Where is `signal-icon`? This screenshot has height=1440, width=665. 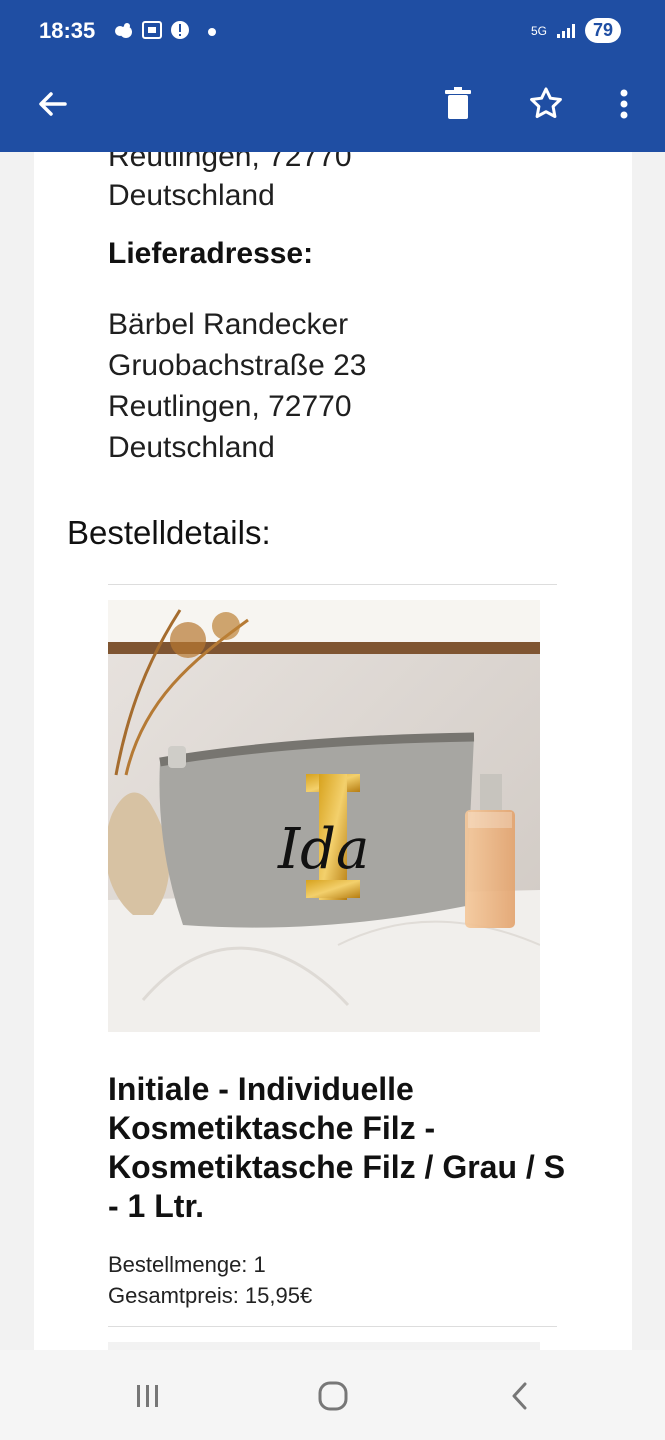
signal-icon is located at coordinates (565, 30).